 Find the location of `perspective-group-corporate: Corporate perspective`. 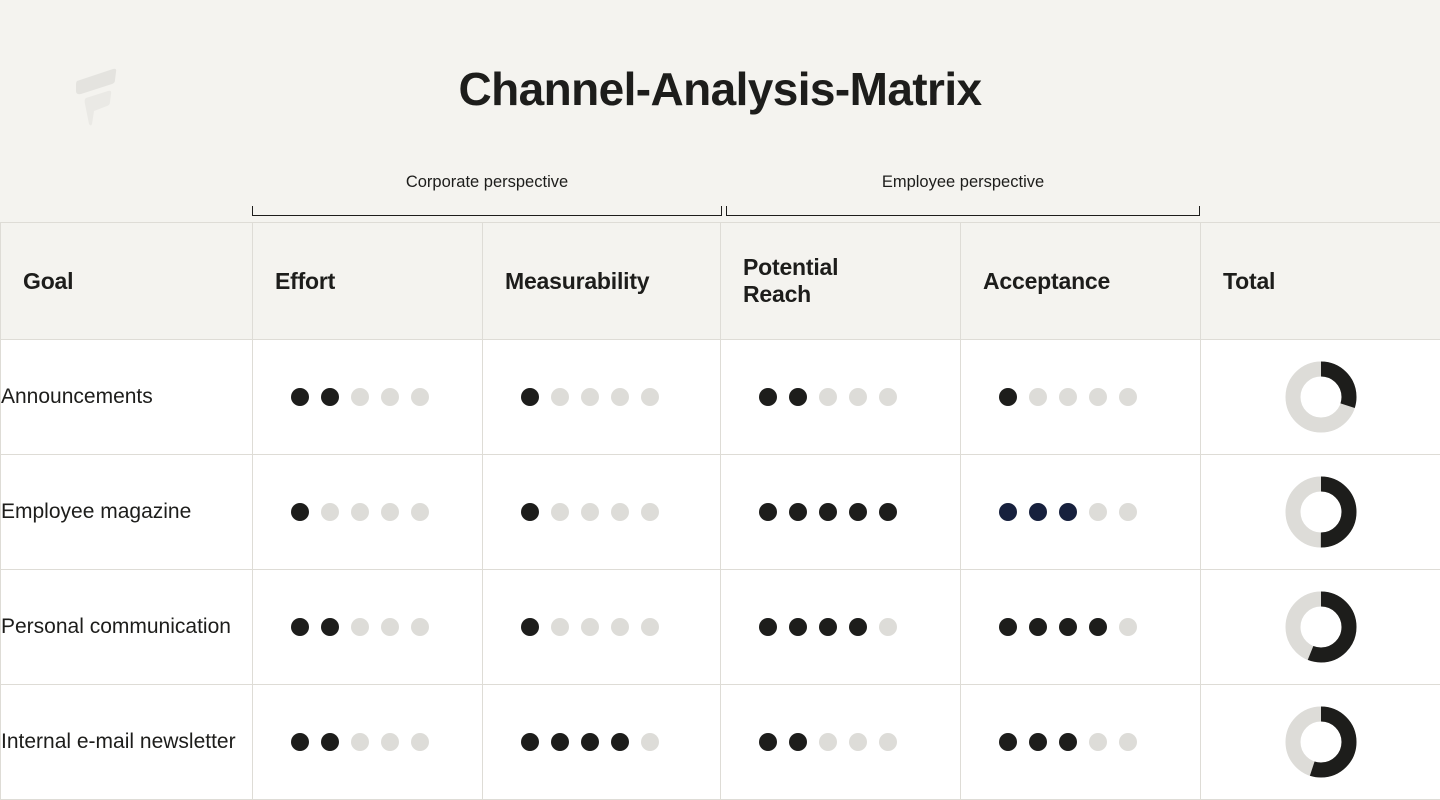

perspective-group-corporate: Corporate perspective is located at coordinates (487, 194).